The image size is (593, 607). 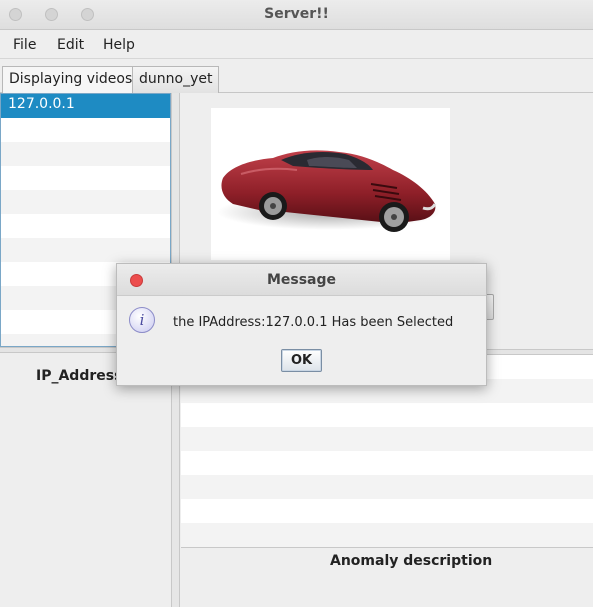 What do you see at coordinates (411, 561) in the screenshot?
I see `anomaly-description-label: Anomaly description` at bounding box center [411, 561].